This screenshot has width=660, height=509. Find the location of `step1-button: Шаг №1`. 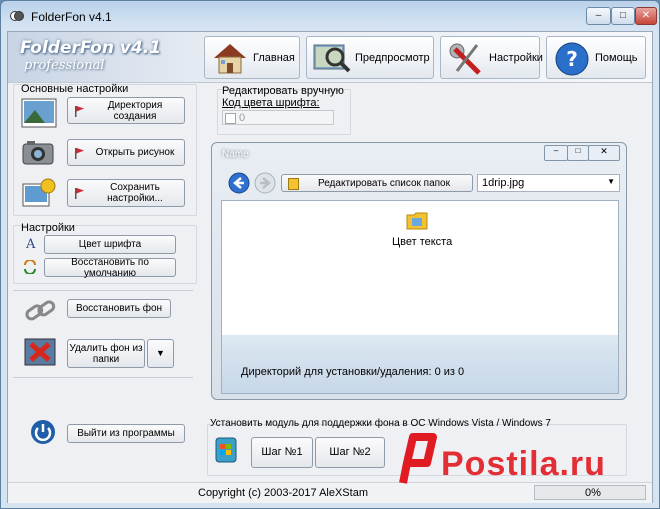

step1-button: Шаг №1 is located at coordinates (282, 452).